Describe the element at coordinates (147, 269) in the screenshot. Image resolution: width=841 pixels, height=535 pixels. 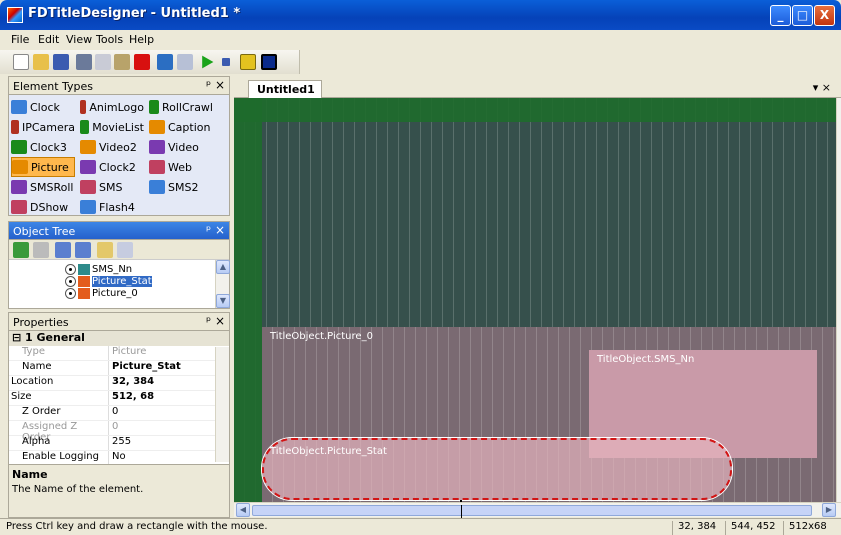
I see `tree-item: SMS_Nn` at that location.